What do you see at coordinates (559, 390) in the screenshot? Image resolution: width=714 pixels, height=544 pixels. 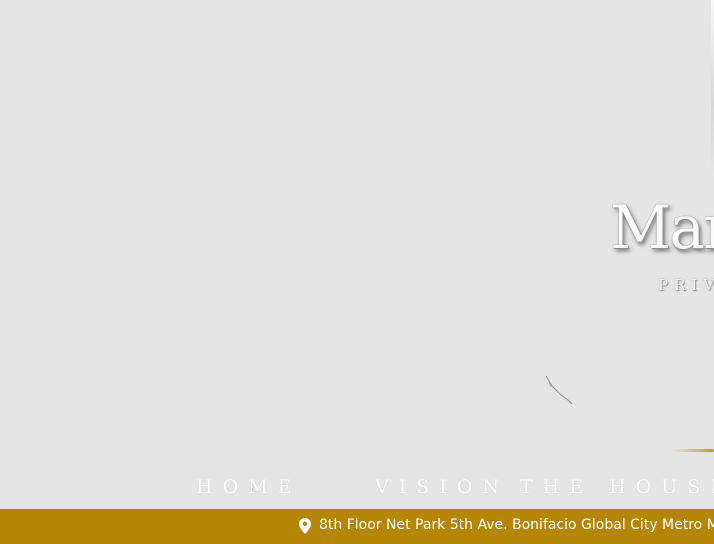 I see `decorative-sketch-mark` at bounding box center [559, 390].